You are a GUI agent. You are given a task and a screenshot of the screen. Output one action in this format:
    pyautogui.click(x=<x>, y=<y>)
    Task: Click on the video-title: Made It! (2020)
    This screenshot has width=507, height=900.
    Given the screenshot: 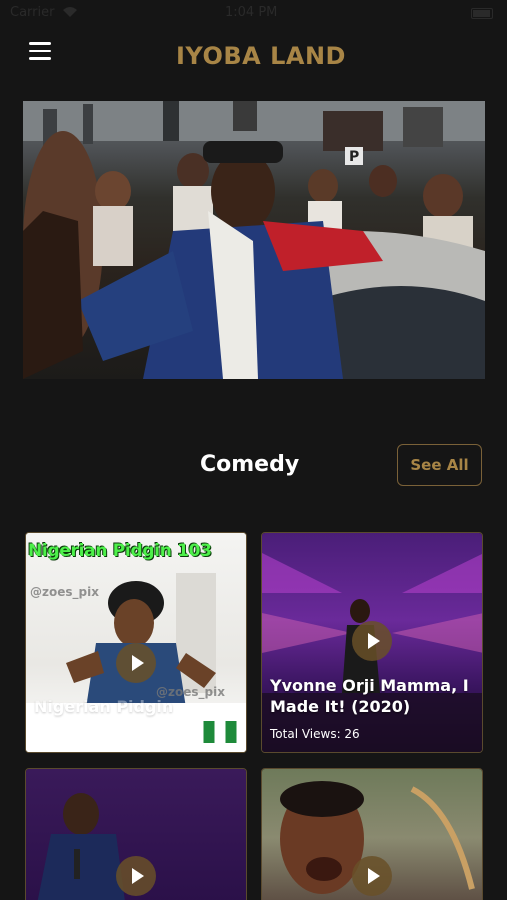 What is the action you would take?
    pyautogui.click(x=340, y=706)
    